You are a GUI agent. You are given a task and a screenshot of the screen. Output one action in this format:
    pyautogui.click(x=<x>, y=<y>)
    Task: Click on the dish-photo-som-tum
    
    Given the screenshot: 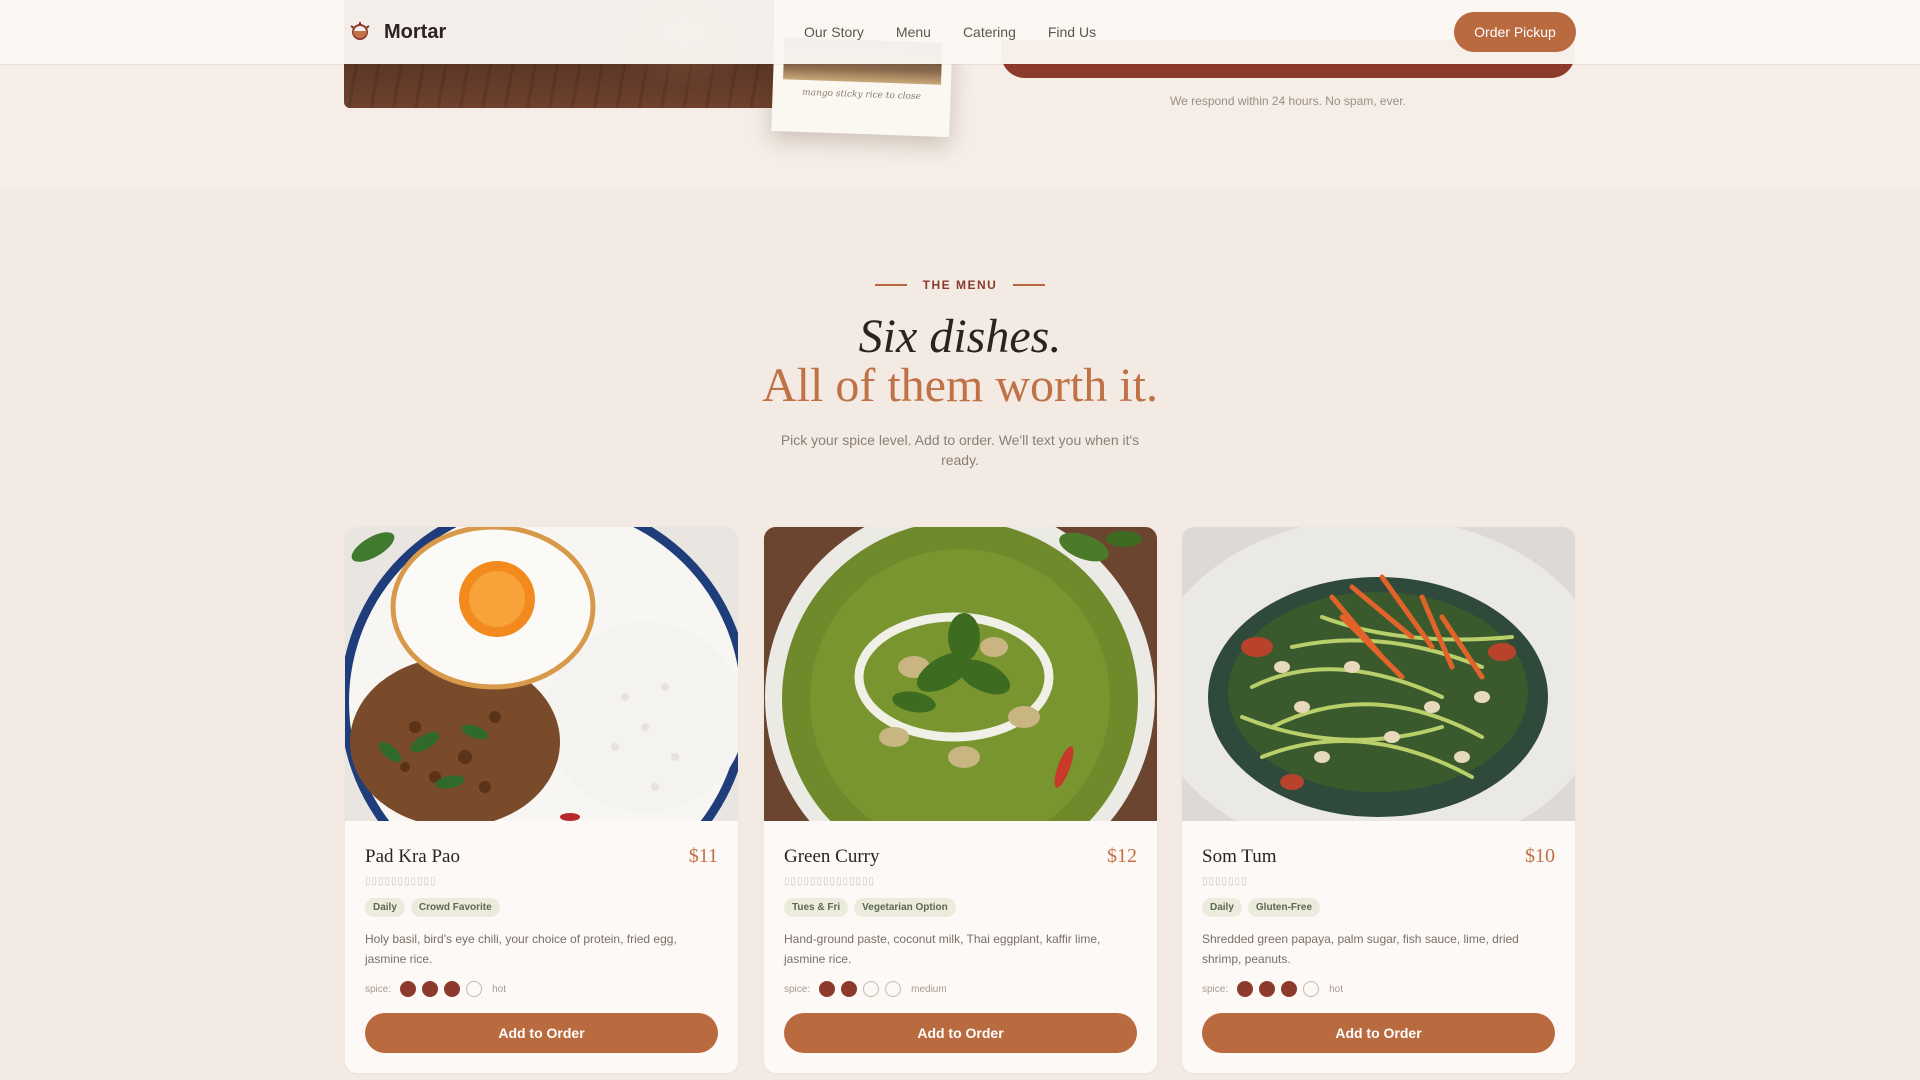 What is the action you would take?
    pyautogui.click(x=1378, y=674)
    